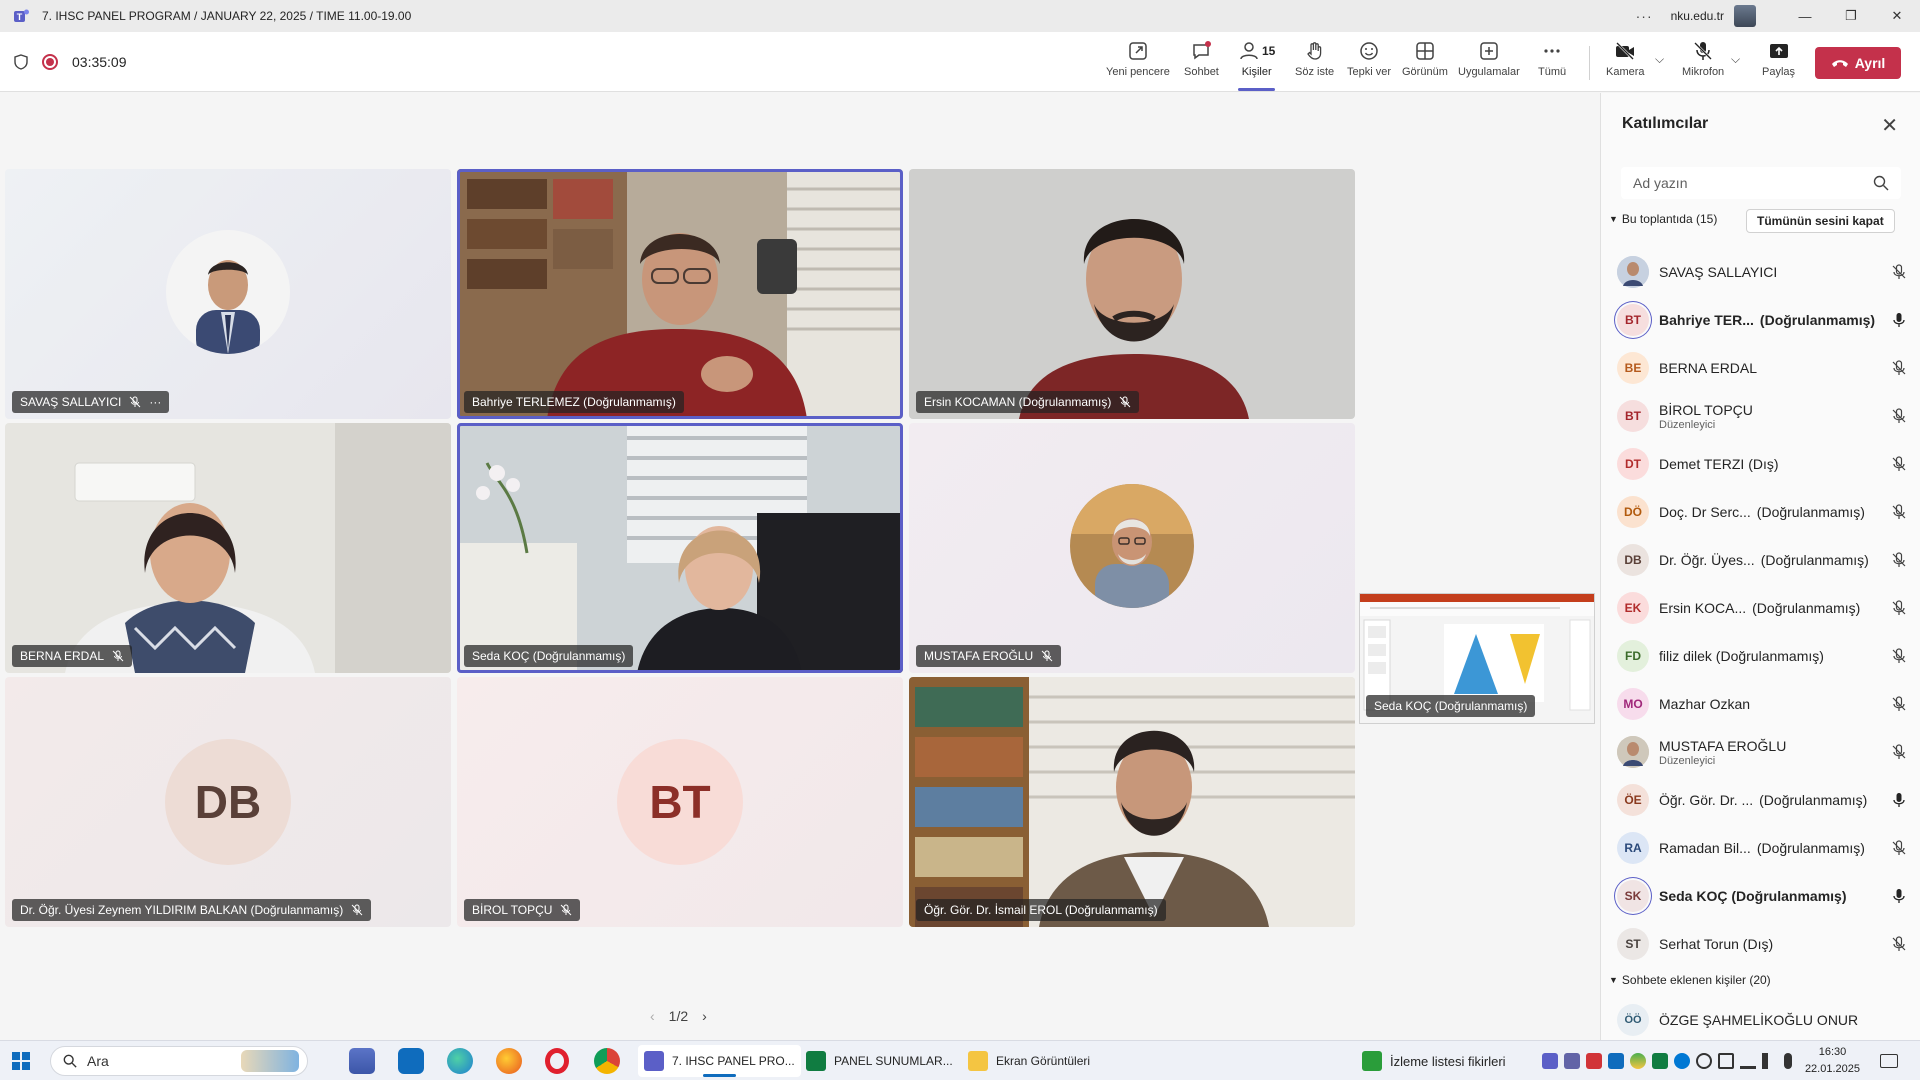 The width and height of the screenshot is (1920, 1080). Describe the element at coordinates (228, 548) in the screenshot. I see `video-tile: BERNA ERDAL` at that location.